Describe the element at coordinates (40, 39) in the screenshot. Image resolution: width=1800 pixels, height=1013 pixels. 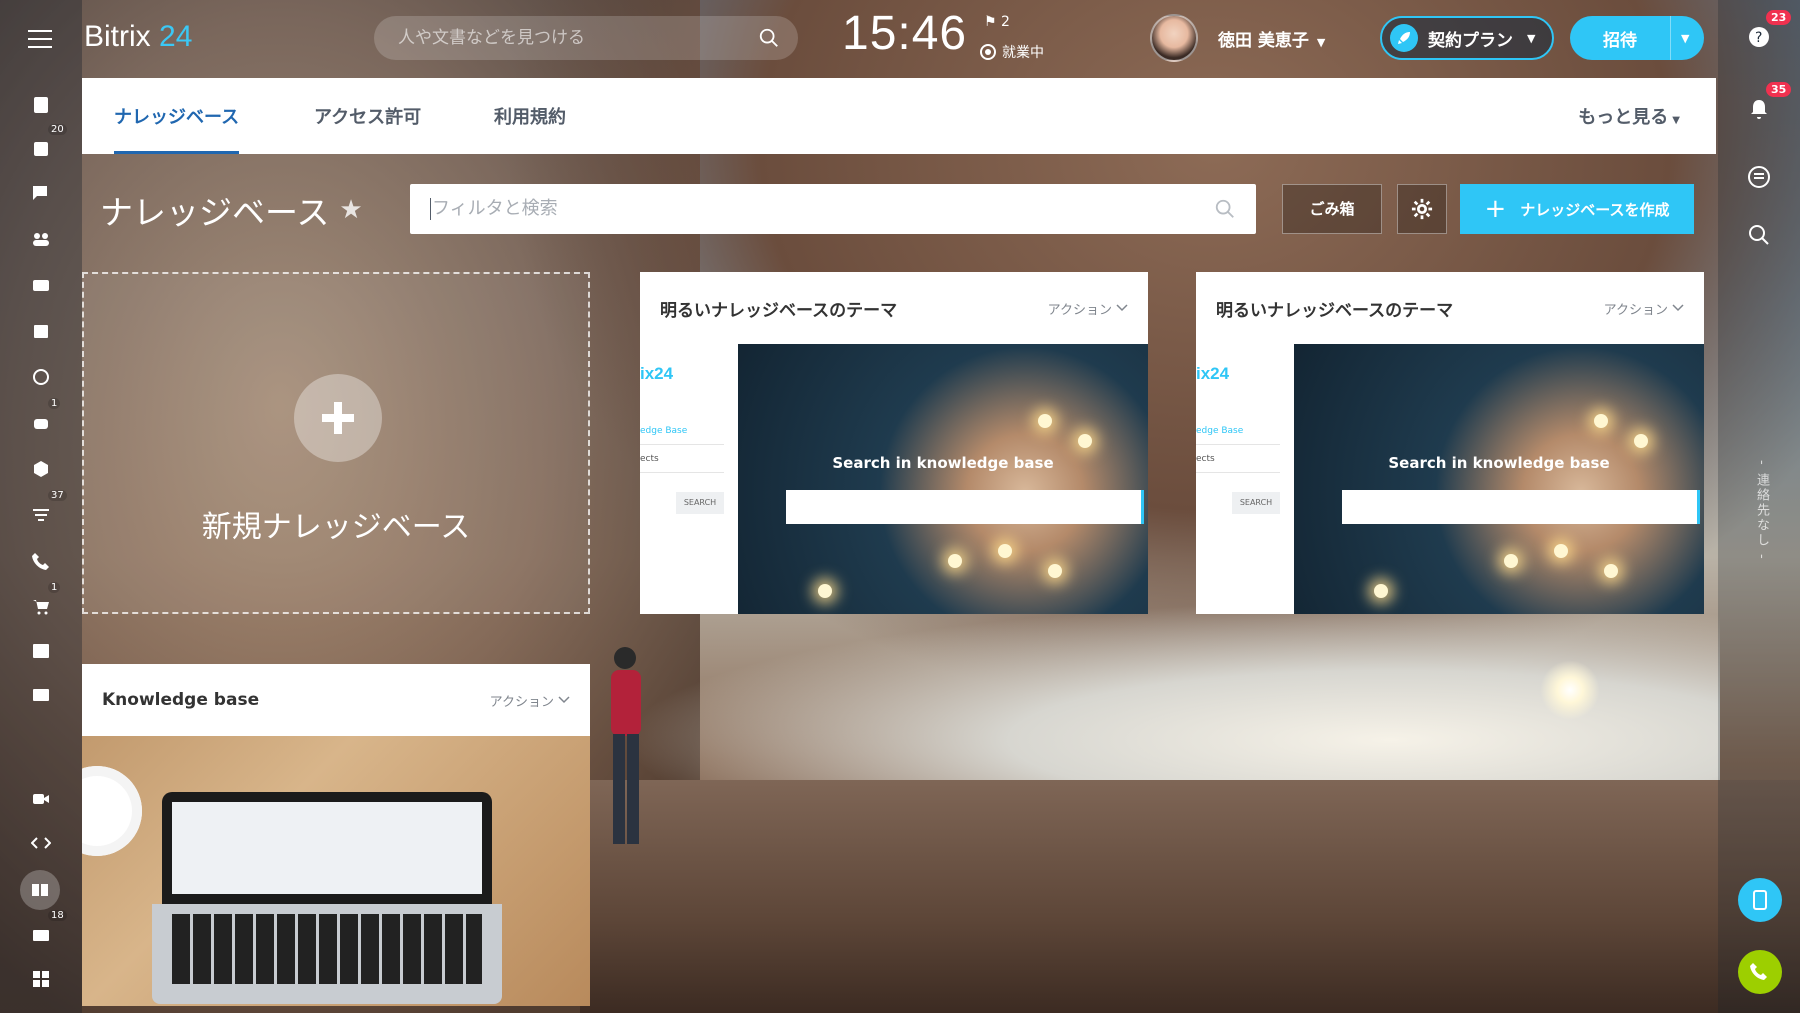
I see `menu-icon` at that location.